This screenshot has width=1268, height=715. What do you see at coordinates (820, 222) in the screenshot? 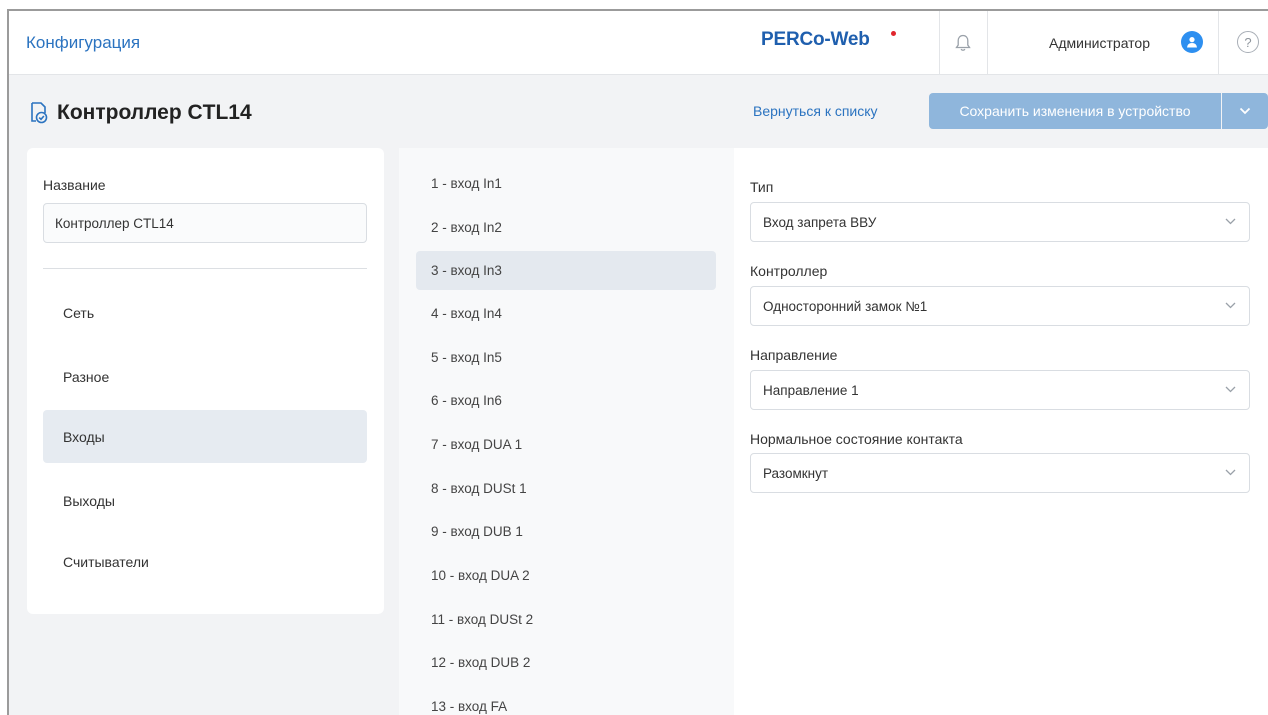
I see `type-select-value: Вход запрета ВВУ` at bounding box center [820, 222].